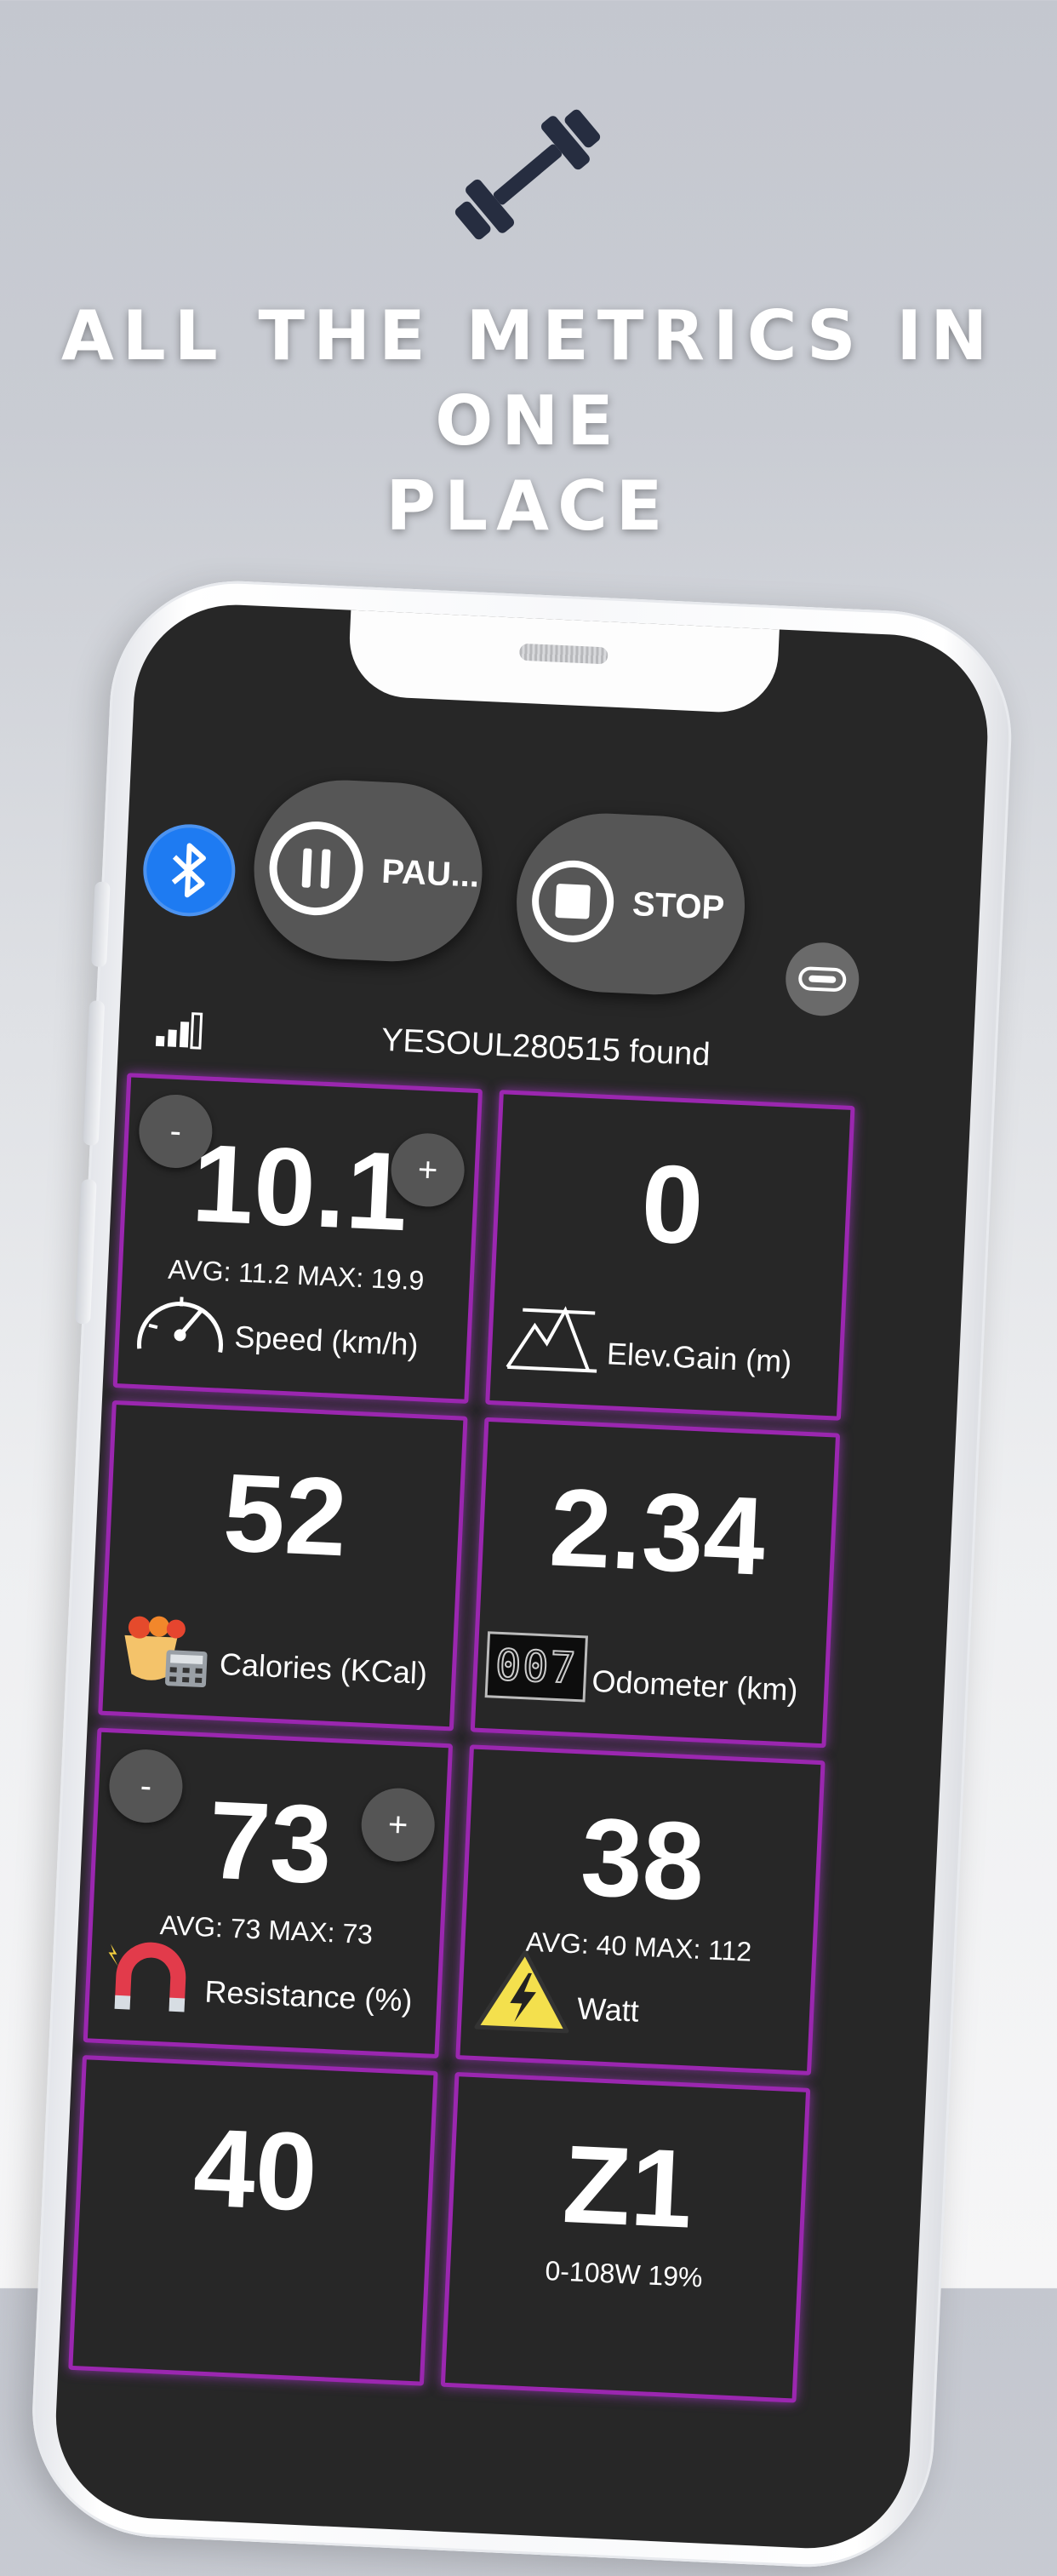 The image size is (1057, 2576). What do you see at coordinates (316, 869) in the screenshot?
I see `pause-icon` at bounding box center [316, 869].